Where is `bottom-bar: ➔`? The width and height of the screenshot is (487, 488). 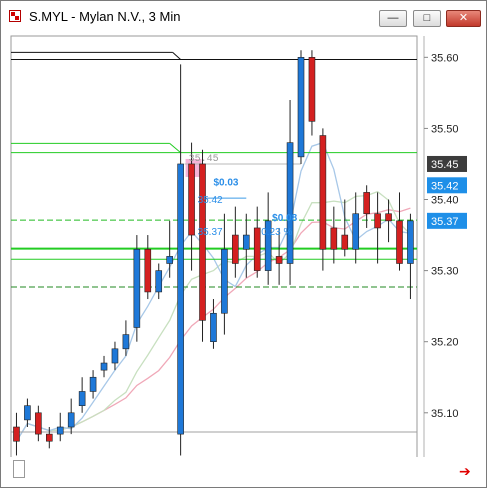
bottom-bar: ➔ is located at coordinates (243, 472).